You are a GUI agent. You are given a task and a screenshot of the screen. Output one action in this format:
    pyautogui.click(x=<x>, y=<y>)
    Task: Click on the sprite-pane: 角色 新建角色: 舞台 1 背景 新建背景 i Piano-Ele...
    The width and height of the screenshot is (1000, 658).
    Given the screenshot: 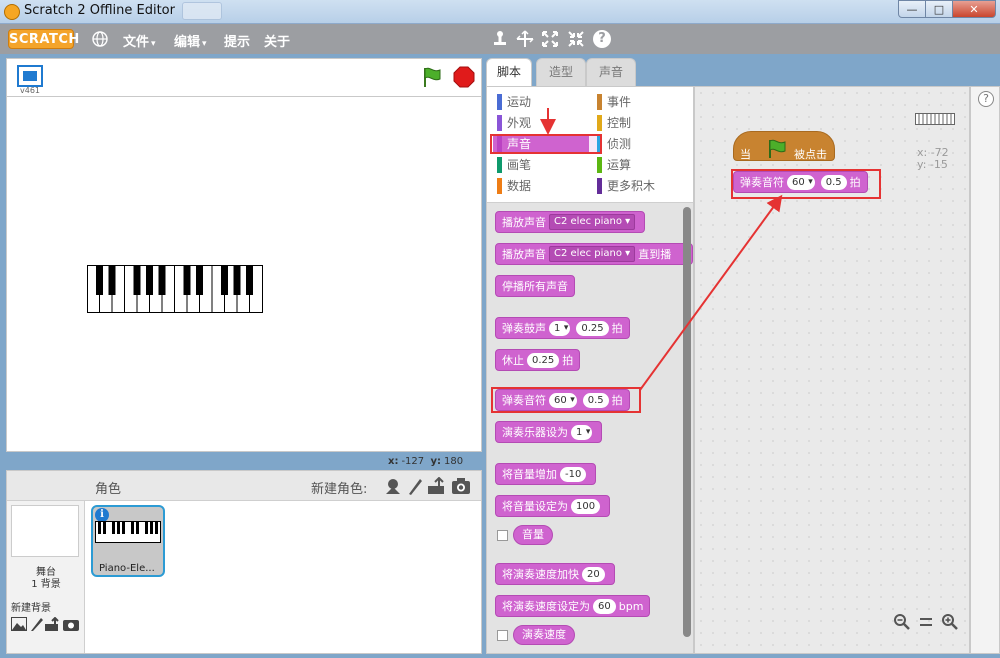 What is the action you would take?
    pyautogui.click(x=244, y=562)
    